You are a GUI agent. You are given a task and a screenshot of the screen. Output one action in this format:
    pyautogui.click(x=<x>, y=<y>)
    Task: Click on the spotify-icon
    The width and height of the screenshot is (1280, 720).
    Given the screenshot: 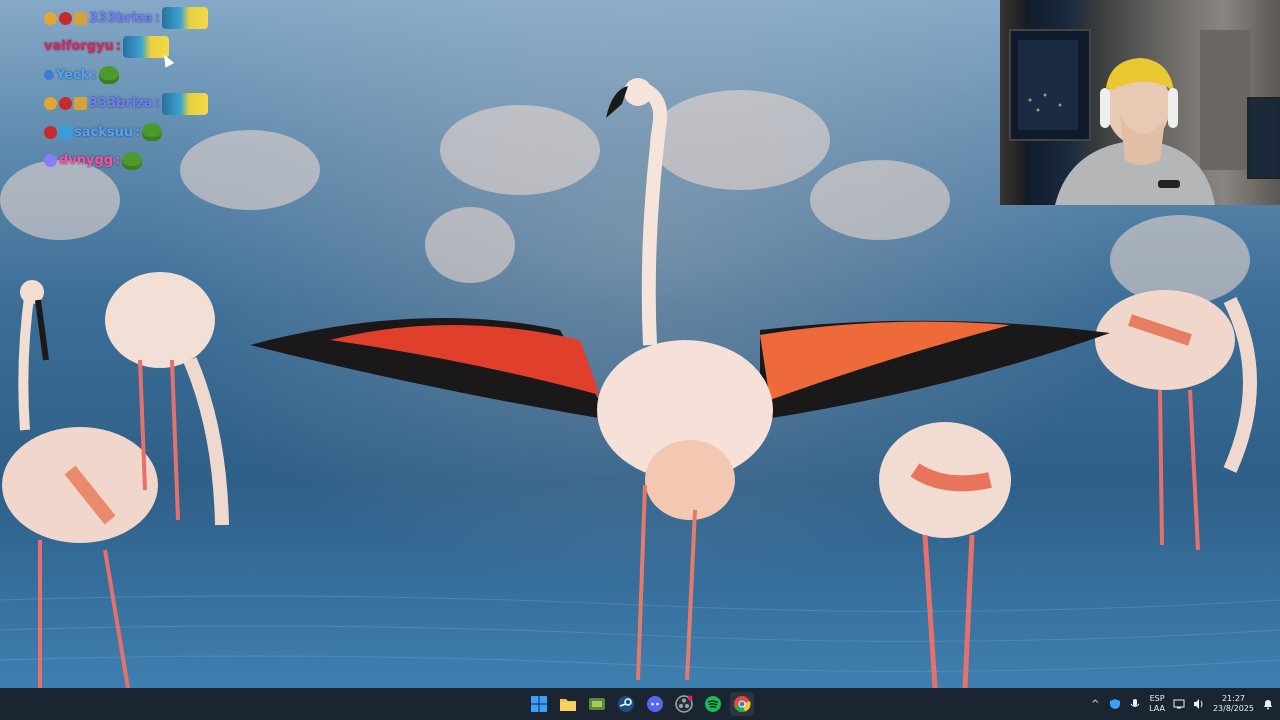 What is the action you would take?
    pyautogui.click(x=713, y=704)
    